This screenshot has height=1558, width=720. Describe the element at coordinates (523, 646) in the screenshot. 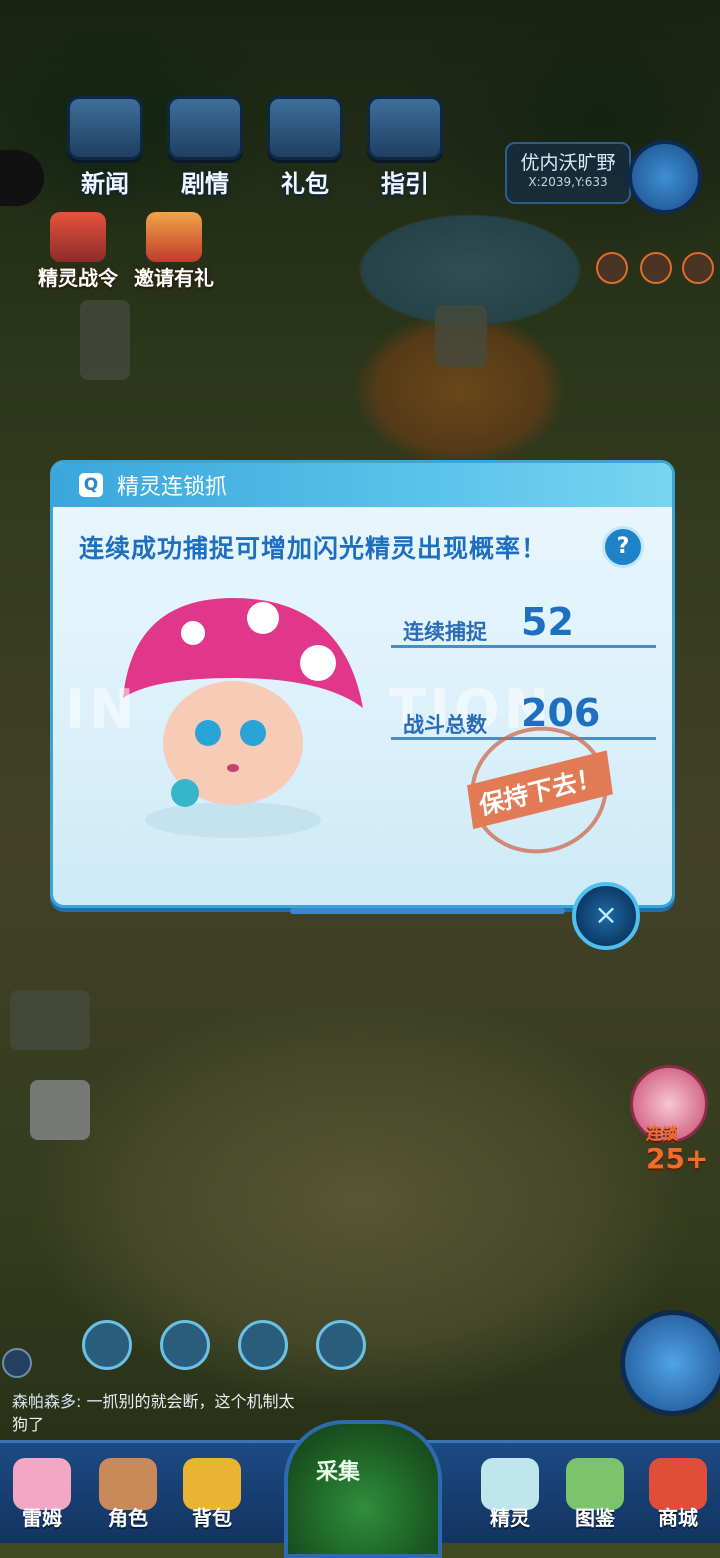

I see `stat-divider` at that location.